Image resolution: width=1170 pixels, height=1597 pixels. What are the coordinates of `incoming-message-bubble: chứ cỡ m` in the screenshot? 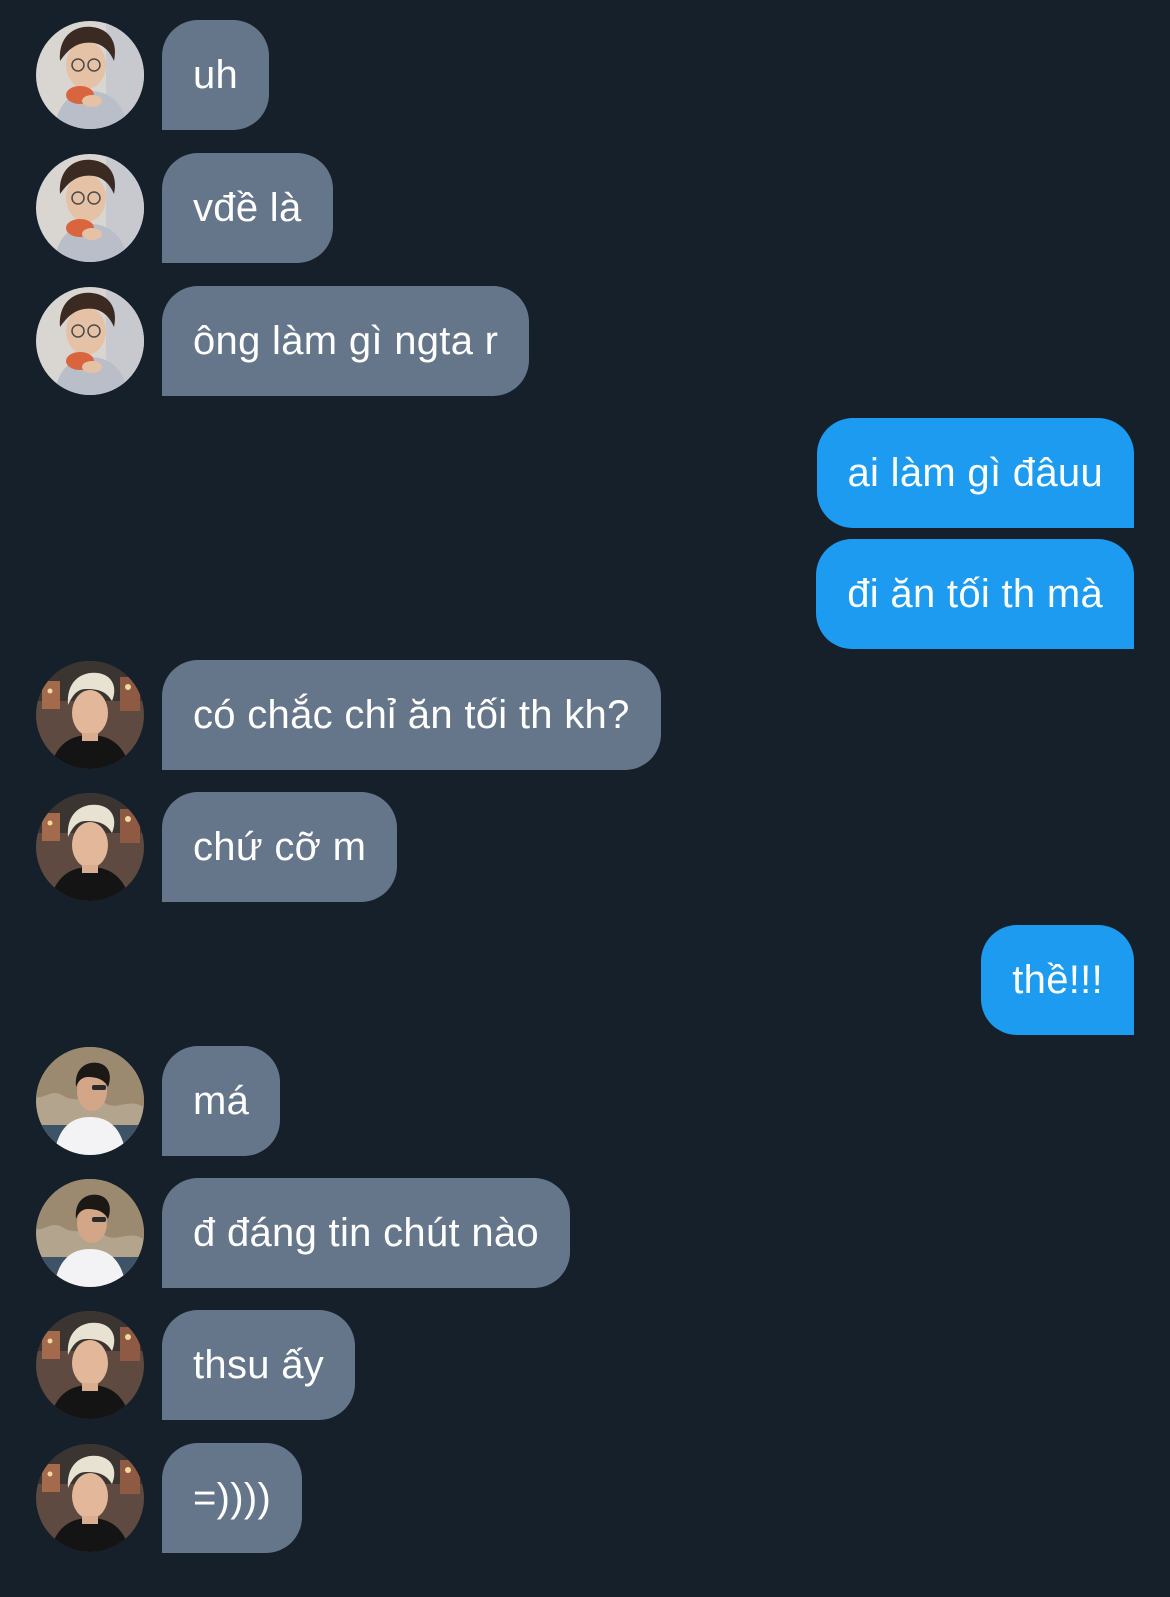 It's located at (280, 847).